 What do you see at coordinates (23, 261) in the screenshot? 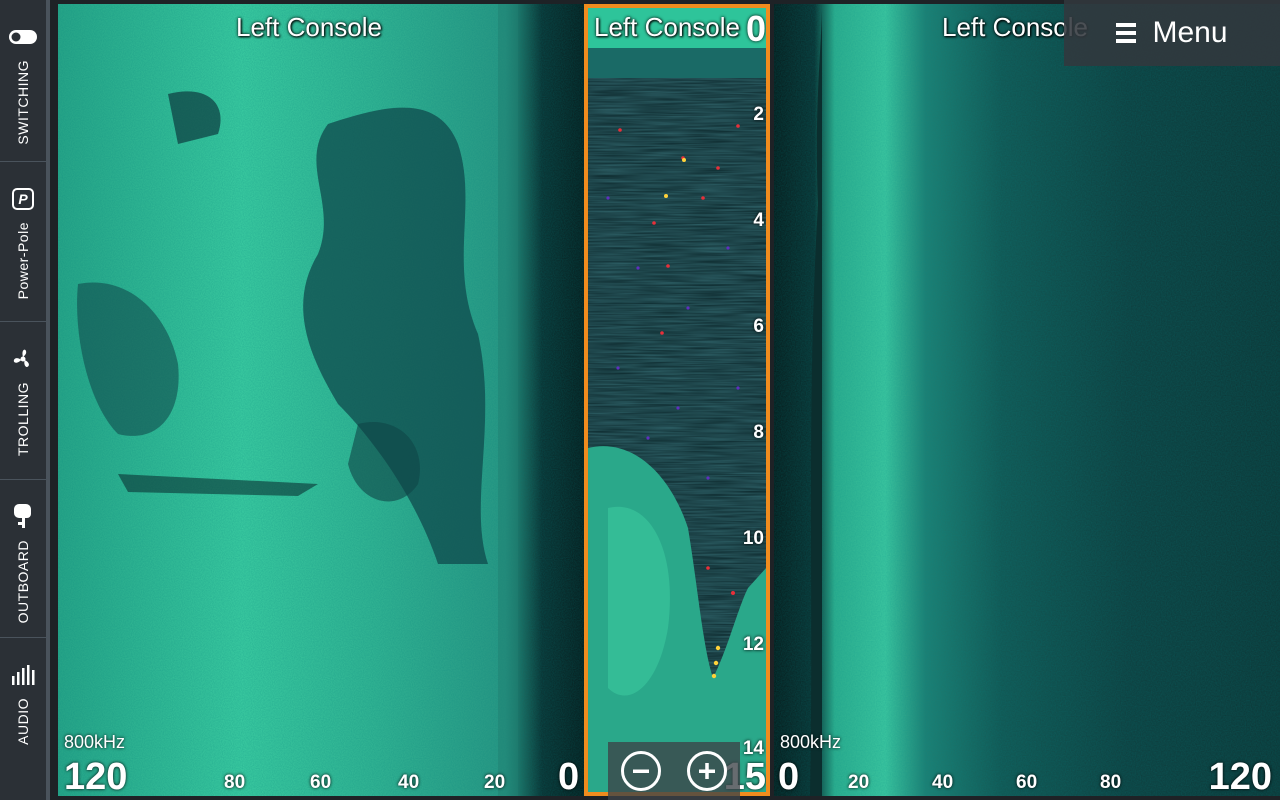
I see `sidebar-item-label: Power-Pole` at bounding box center [23, 261].